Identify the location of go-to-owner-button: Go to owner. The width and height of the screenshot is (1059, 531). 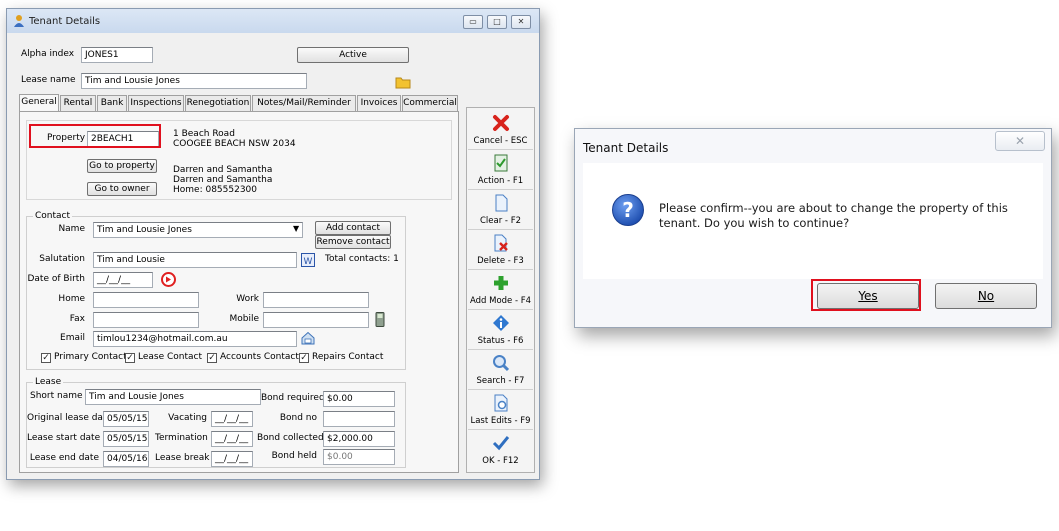
(122, 189).